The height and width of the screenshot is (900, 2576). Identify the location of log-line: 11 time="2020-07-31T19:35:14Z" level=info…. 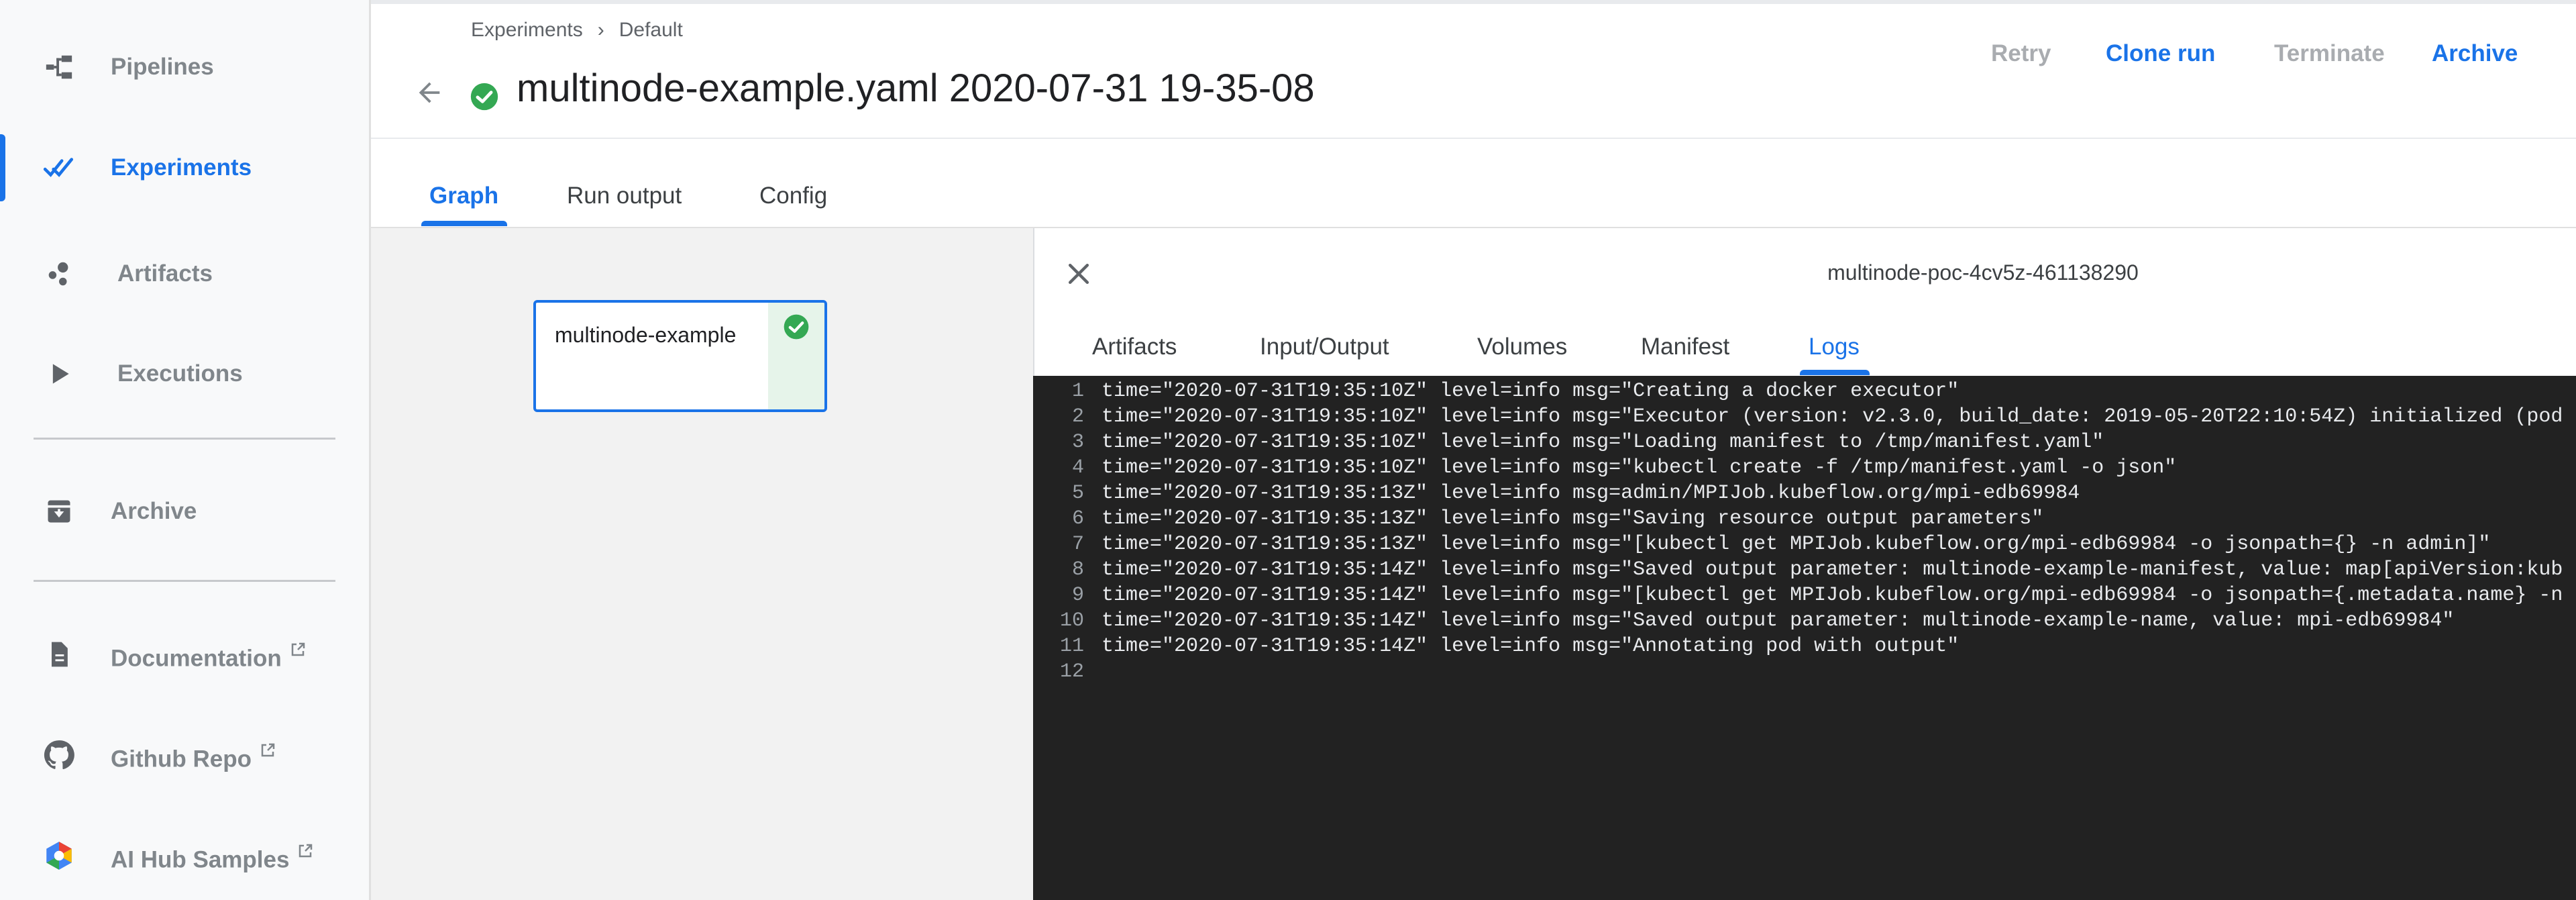
(1804, 646).